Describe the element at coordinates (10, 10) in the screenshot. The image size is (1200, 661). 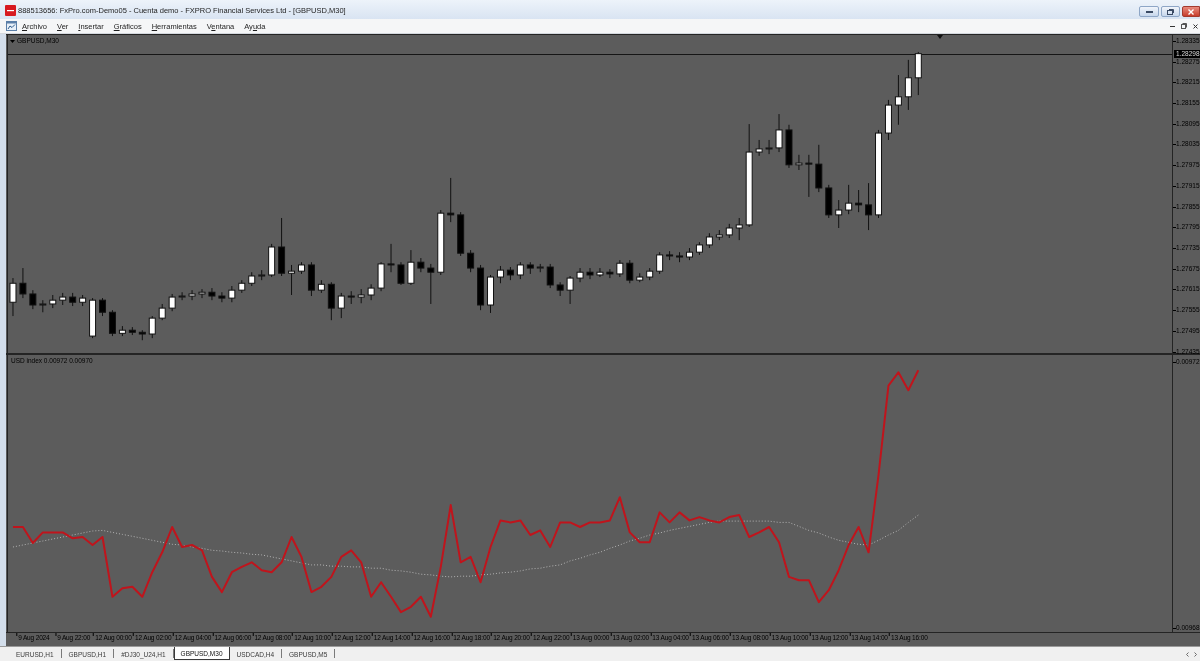
I see `app-logo-icon` at that location.